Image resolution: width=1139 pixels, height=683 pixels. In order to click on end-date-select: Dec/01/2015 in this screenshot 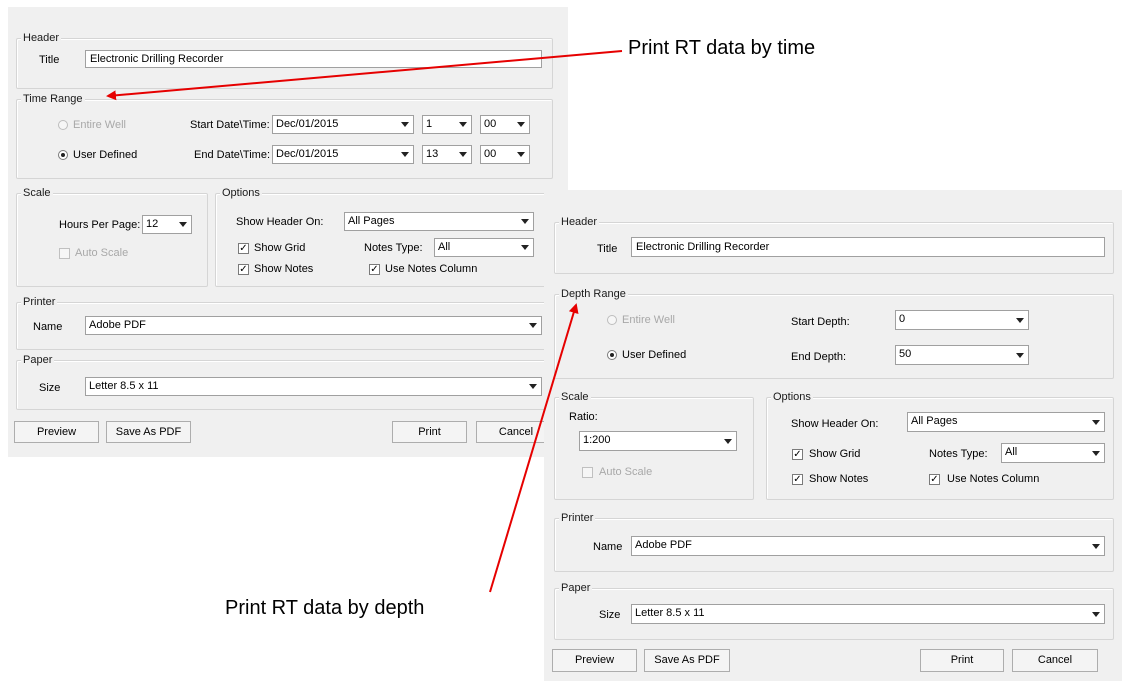, I will do `click(343, 154)`.